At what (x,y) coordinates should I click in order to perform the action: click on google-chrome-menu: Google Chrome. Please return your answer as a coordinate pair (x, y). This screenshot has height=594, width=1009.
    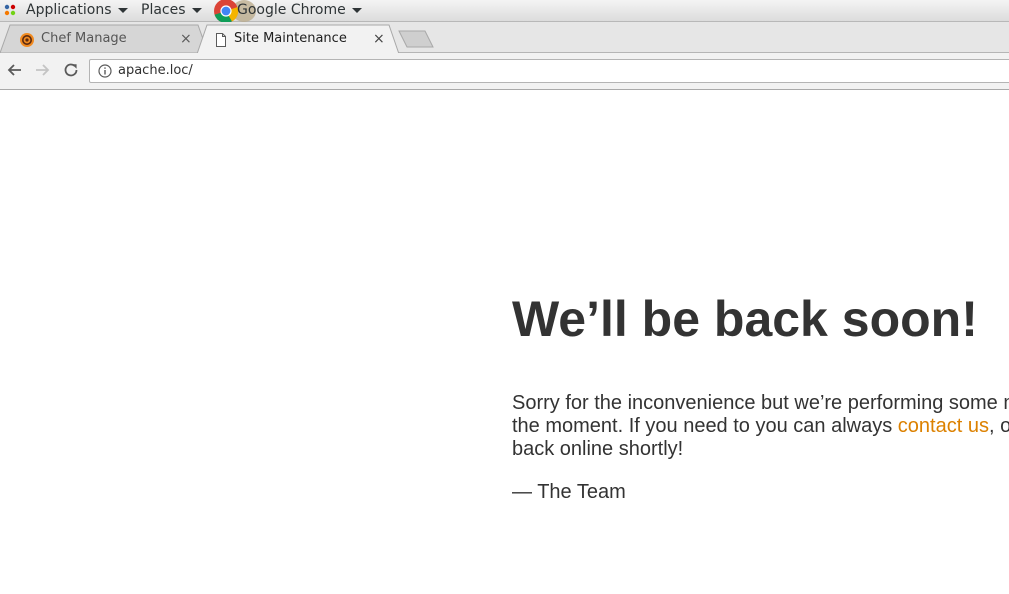
    Looking at the image, I should click on (299, 10).